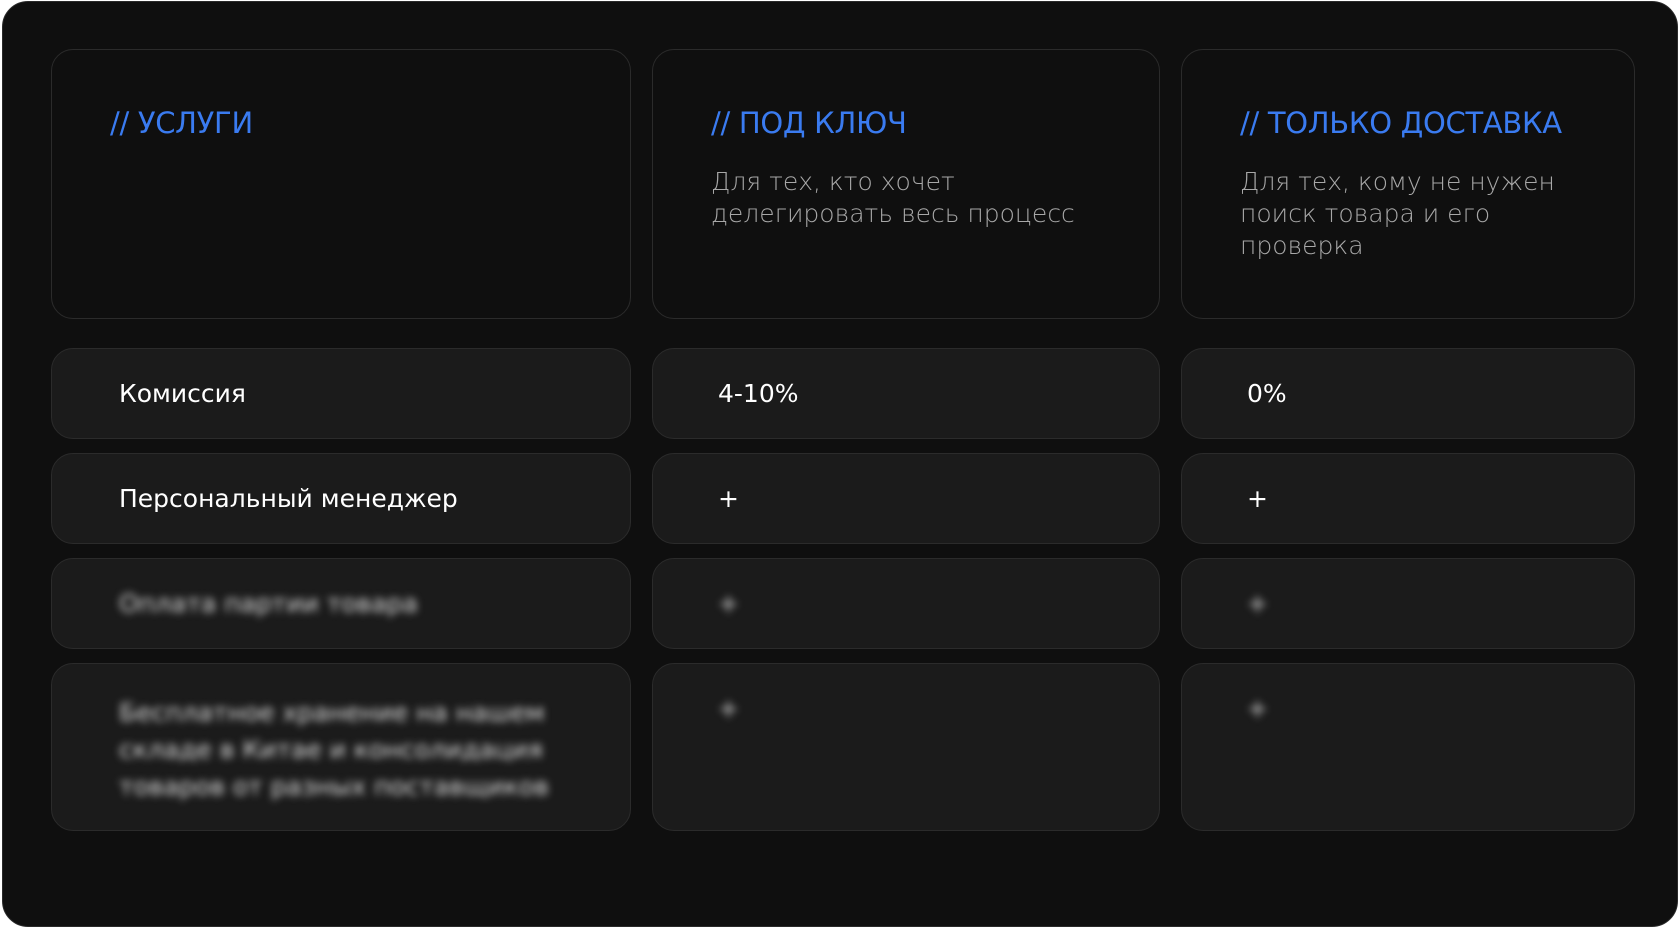 This screenshot has width=1680, height=929. I want to click on row-label: Комиссия, so click(182, 393).